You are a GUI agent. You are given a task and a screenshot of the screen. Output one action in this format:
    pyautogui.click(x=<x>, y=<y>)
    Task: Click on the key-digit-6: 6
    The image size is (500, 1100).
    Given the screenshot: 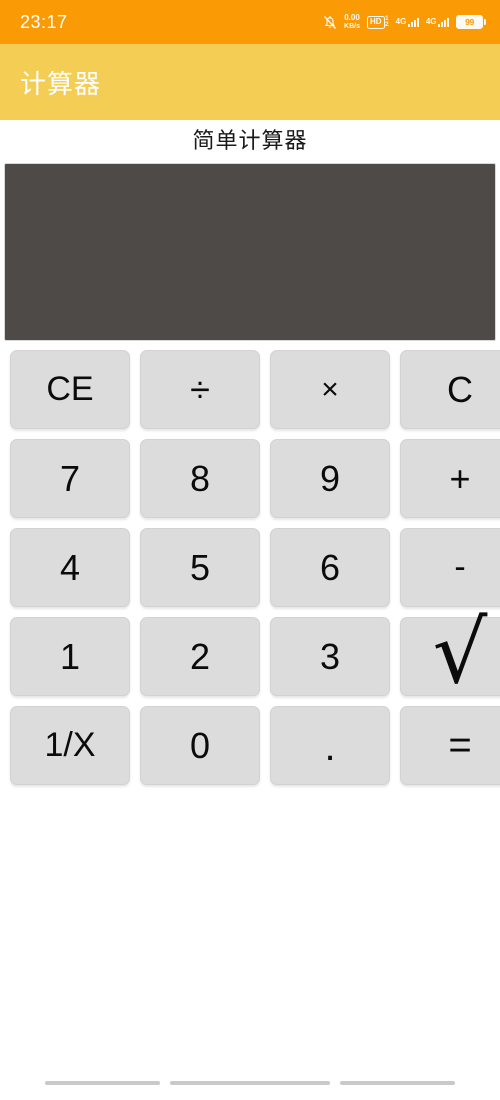 What is the action you would take?
    pyautogui.click(x=330, y=567)
    